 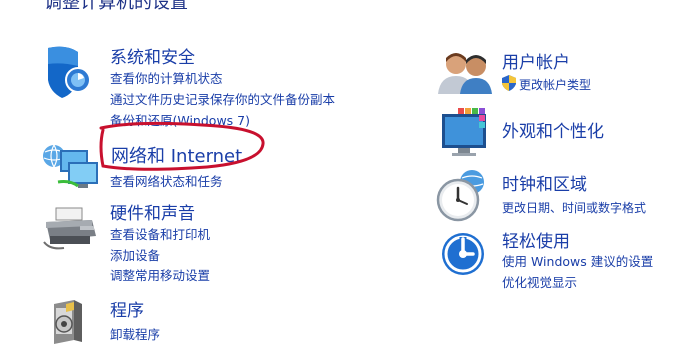 I want to click on category-title-appearance: 外观和个性化, so click(x=553, y=129).